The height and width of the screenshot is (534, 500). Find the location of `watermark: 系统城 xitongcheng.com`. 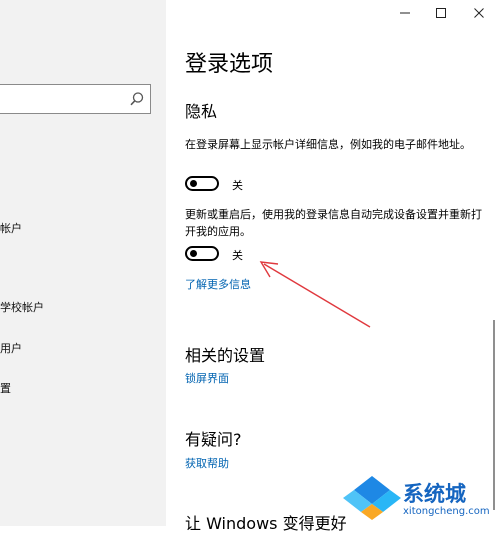

watermark: 系统城 xitongcheng.com is located at coordinates (421, 501).